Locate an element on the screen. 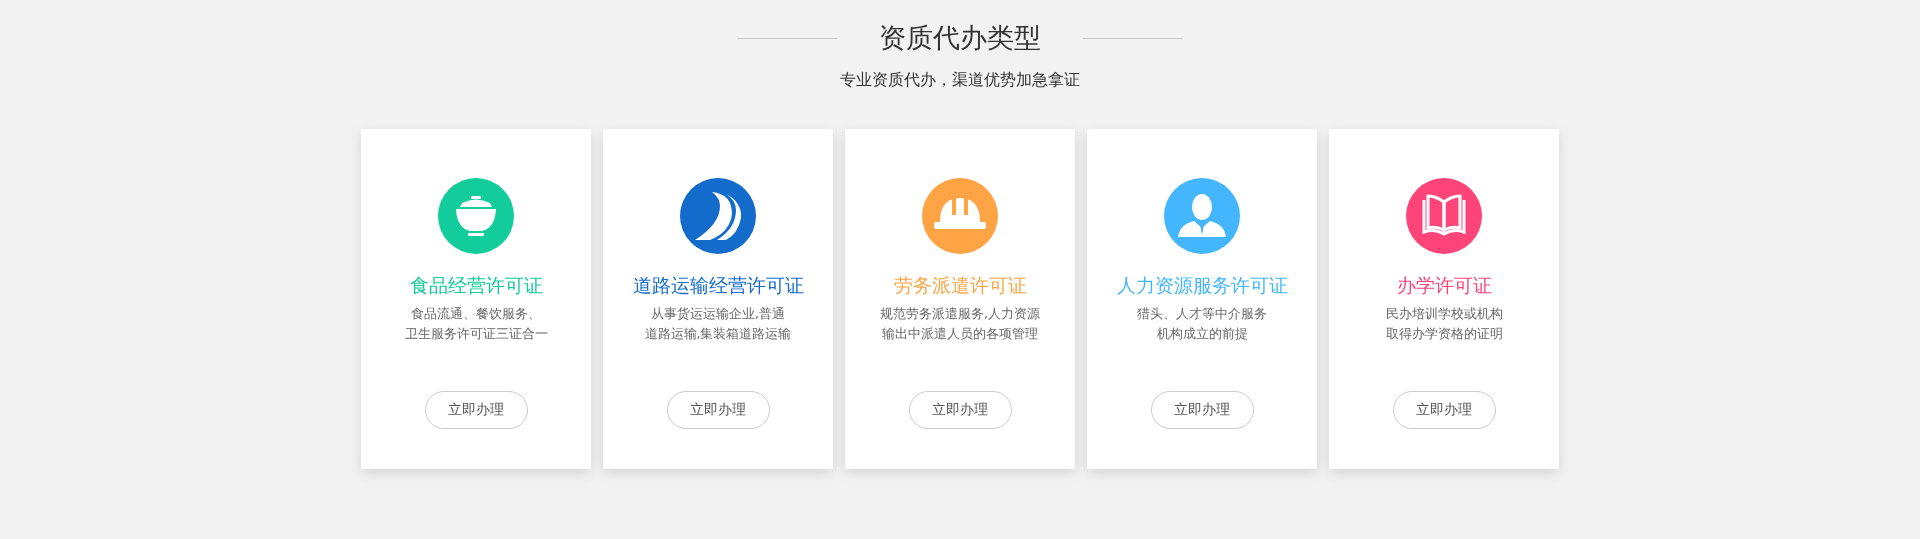 Image resolution: width=1920 pixels, height=539 pixels. card-title: 道路运输经营许可证 is located at coordinates (718, 285).